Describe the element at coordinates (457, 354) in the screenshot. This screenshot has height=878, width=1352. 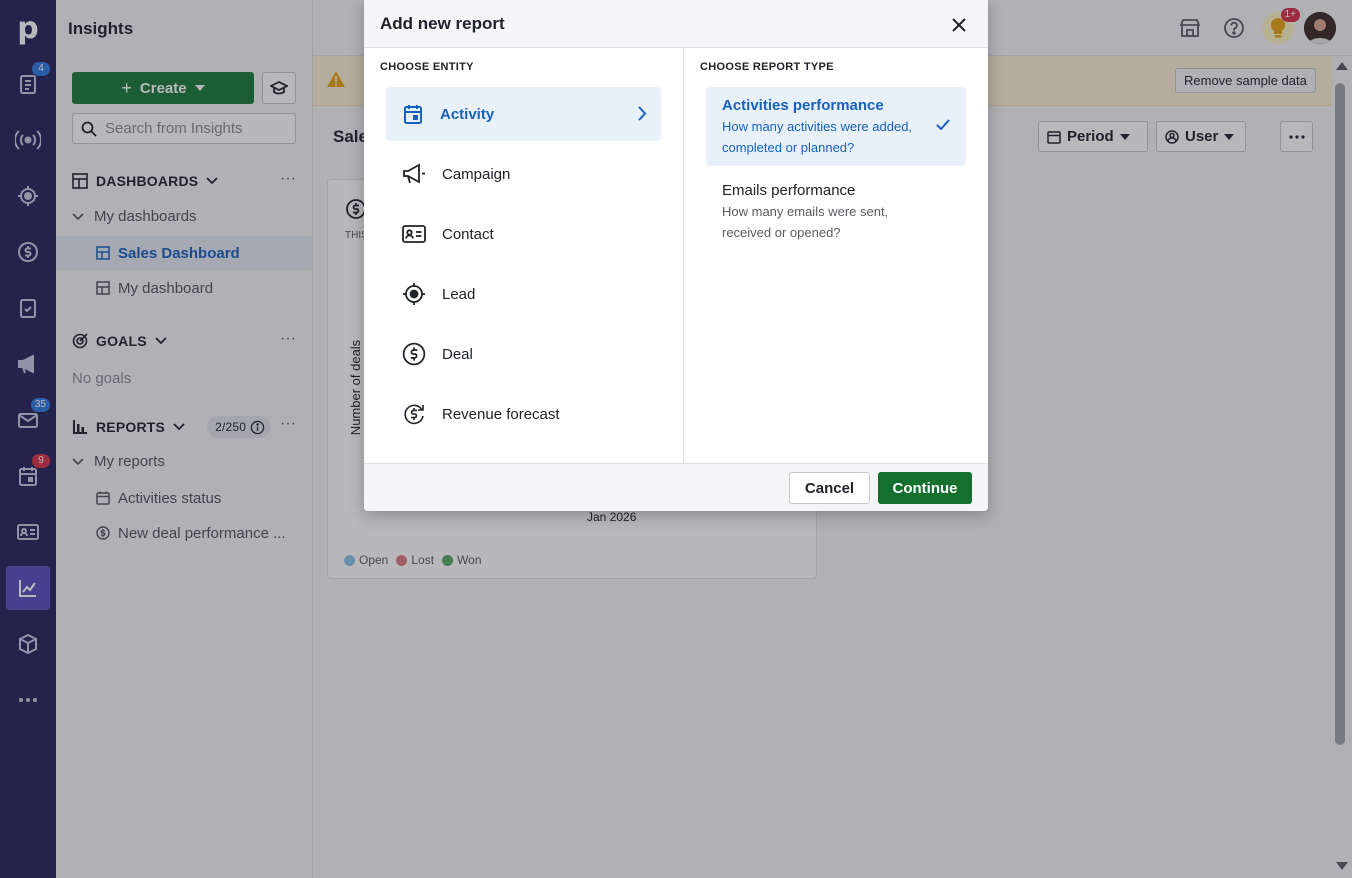
I see `entity-label: Deal` at that location.